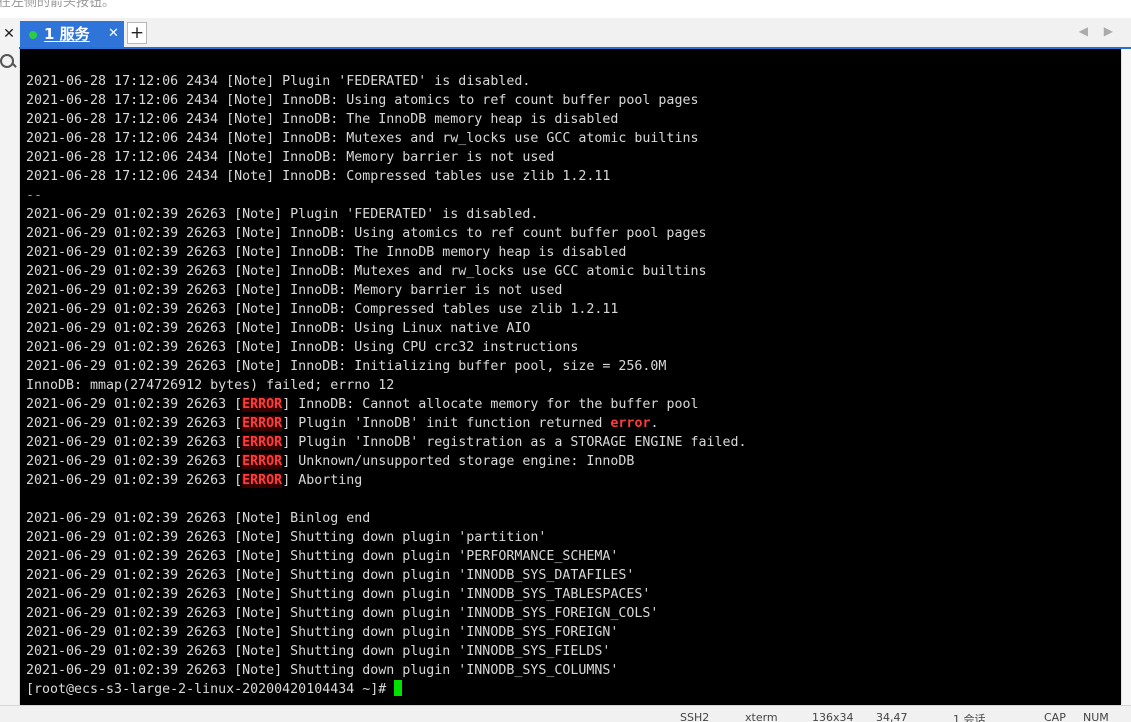 This screenshot has width=1131, height=722. What do you see at coordinates (630, 423) in the screenshot?
I see `terminal-highlight: error` at bounding box center [630, 423].